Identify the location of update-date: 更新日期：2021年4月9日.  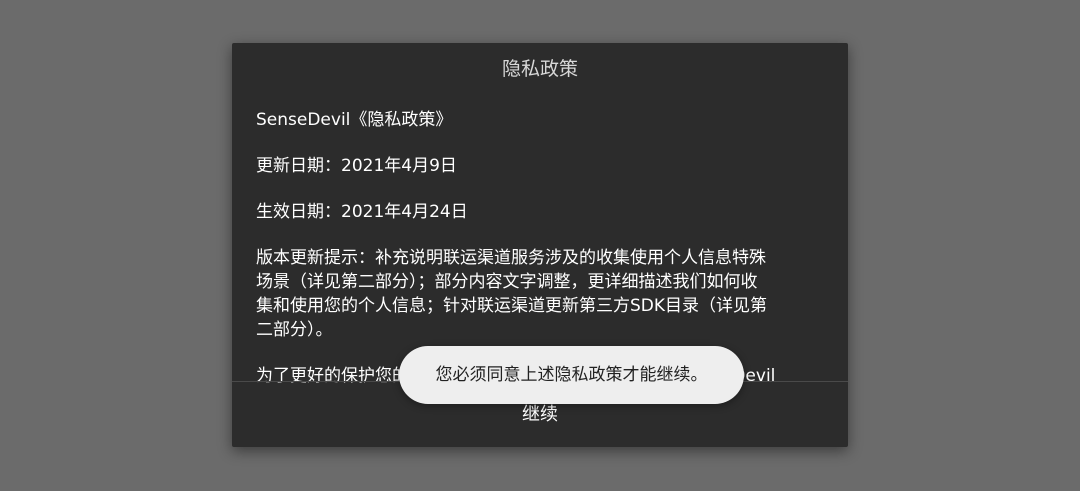
(356, 166).